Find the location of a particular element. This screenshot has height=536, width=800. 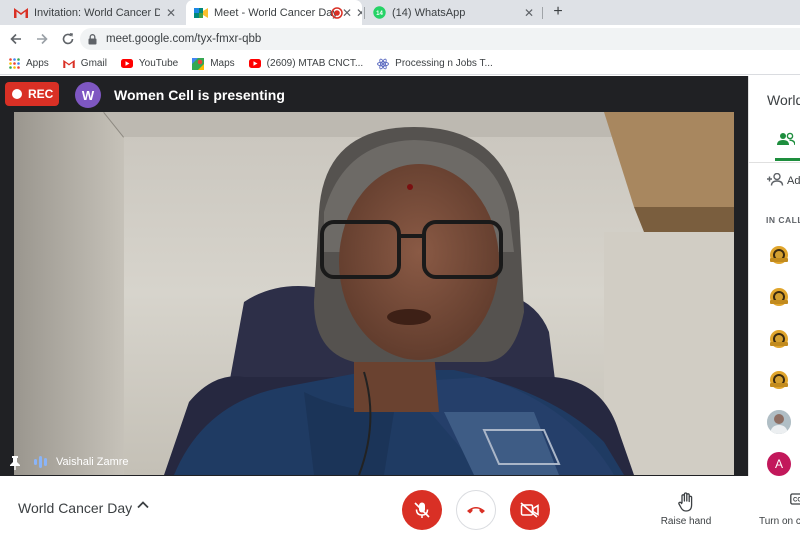

tab-recording: ✕ is located at coordinates (342, 12).